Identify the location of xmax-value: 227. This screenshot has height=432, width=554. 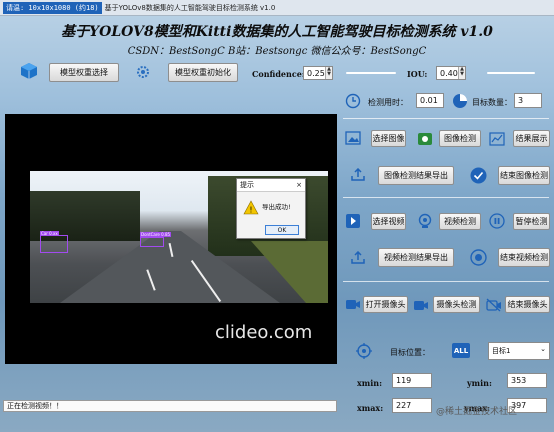
(412, 405).